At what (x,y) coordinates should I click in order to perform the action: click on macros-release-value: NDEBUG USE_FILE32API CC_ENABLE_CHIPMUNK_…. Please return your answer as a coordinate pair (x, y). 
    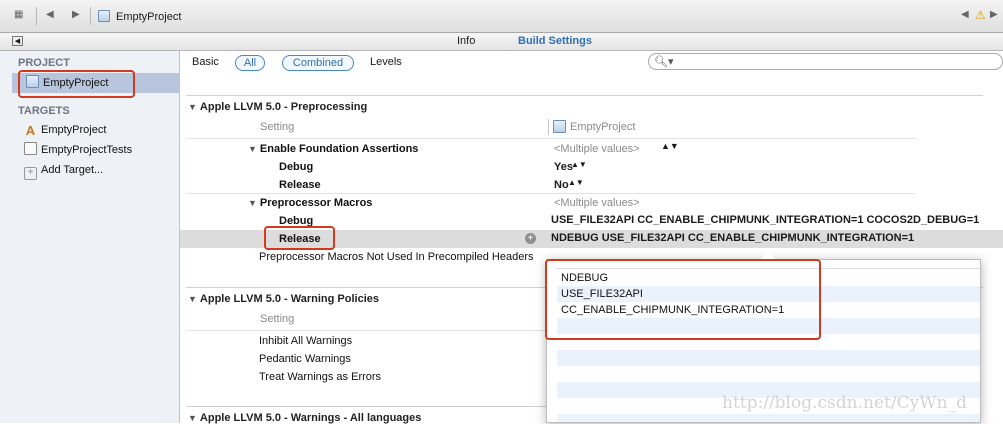
    Looking at the image, I should click on (732, 238).